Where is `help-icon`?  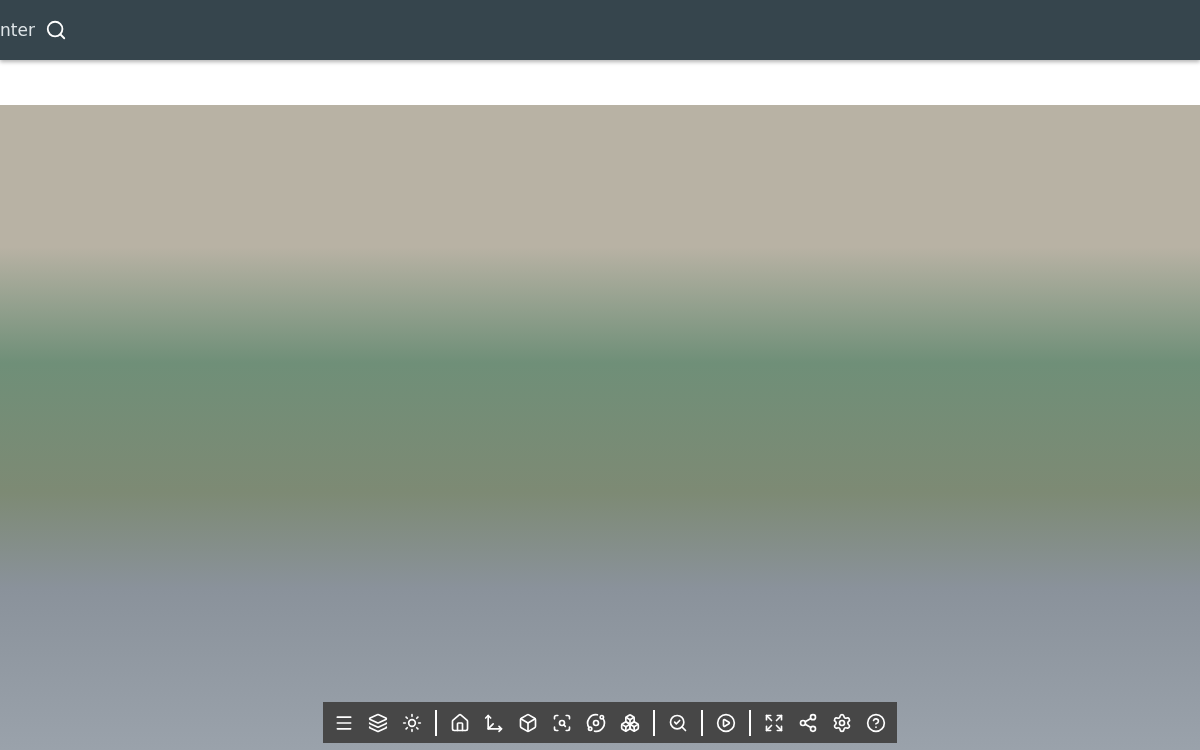 help-icon is located at coordinates (876, 722).